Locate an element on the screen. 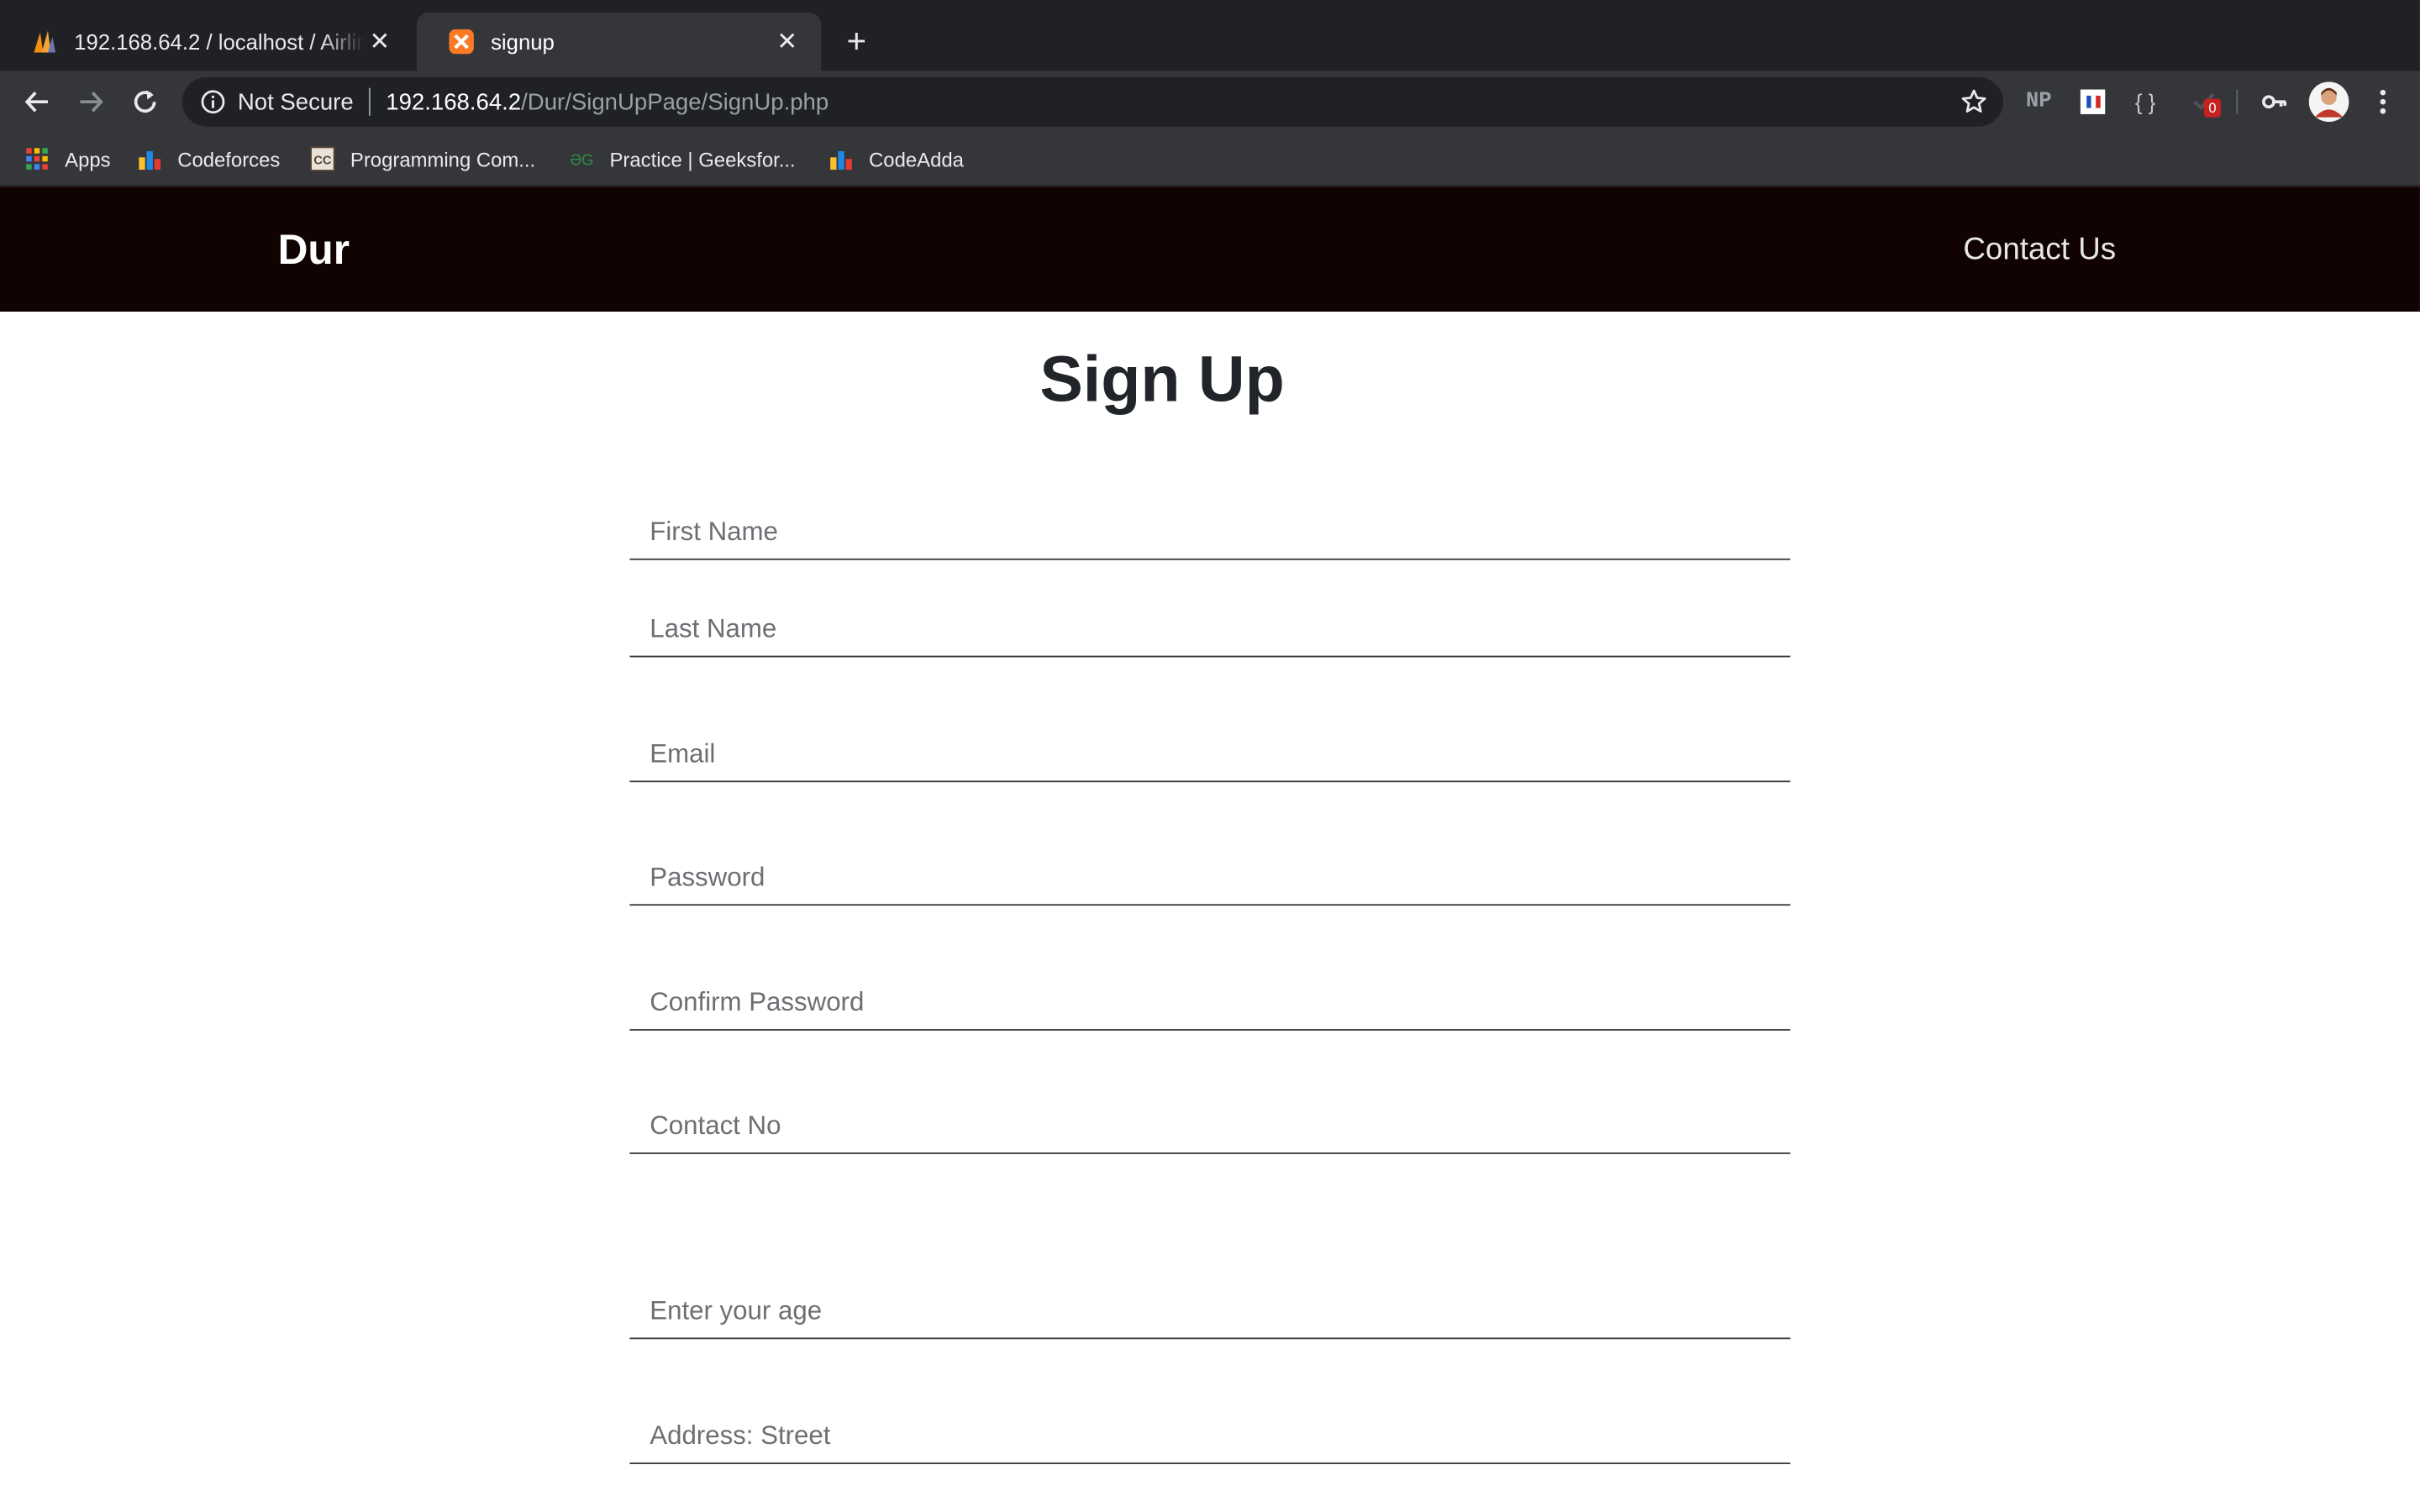 Image resolution: width=2420 pixels, height=1512 pixels. info-icon is located at coordinates (213, 102).